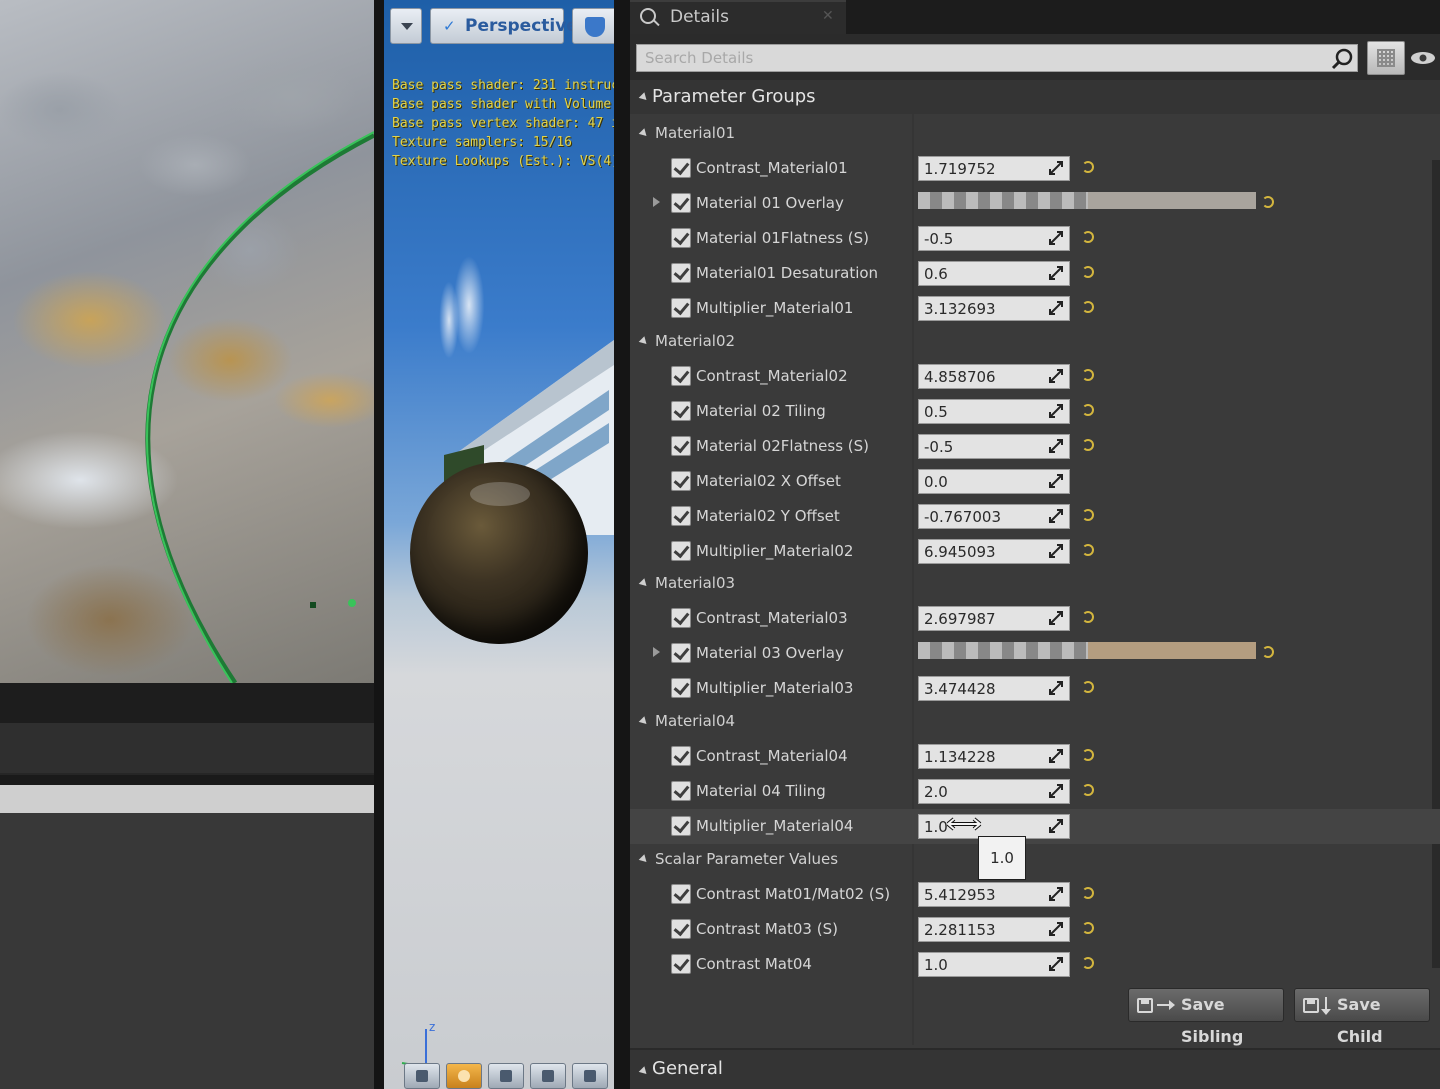 Image resolution: width=1440 pixels, height=1089 pixels. What do you see at coordinates (994, 376) in the screenshot?
I see `param-value-field: 4.858706` at bounding box center [994, 376].